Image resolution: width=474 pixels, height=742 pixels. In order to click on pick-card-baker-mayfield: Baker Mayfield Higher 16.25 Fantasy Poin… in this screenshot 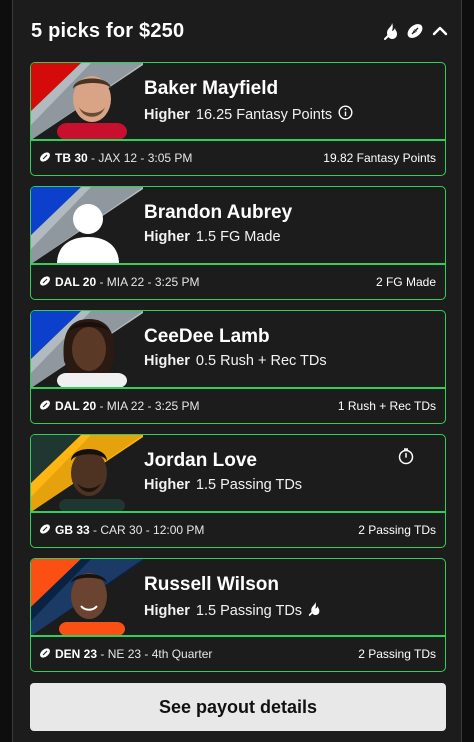, I will do `click(238, 119)`.